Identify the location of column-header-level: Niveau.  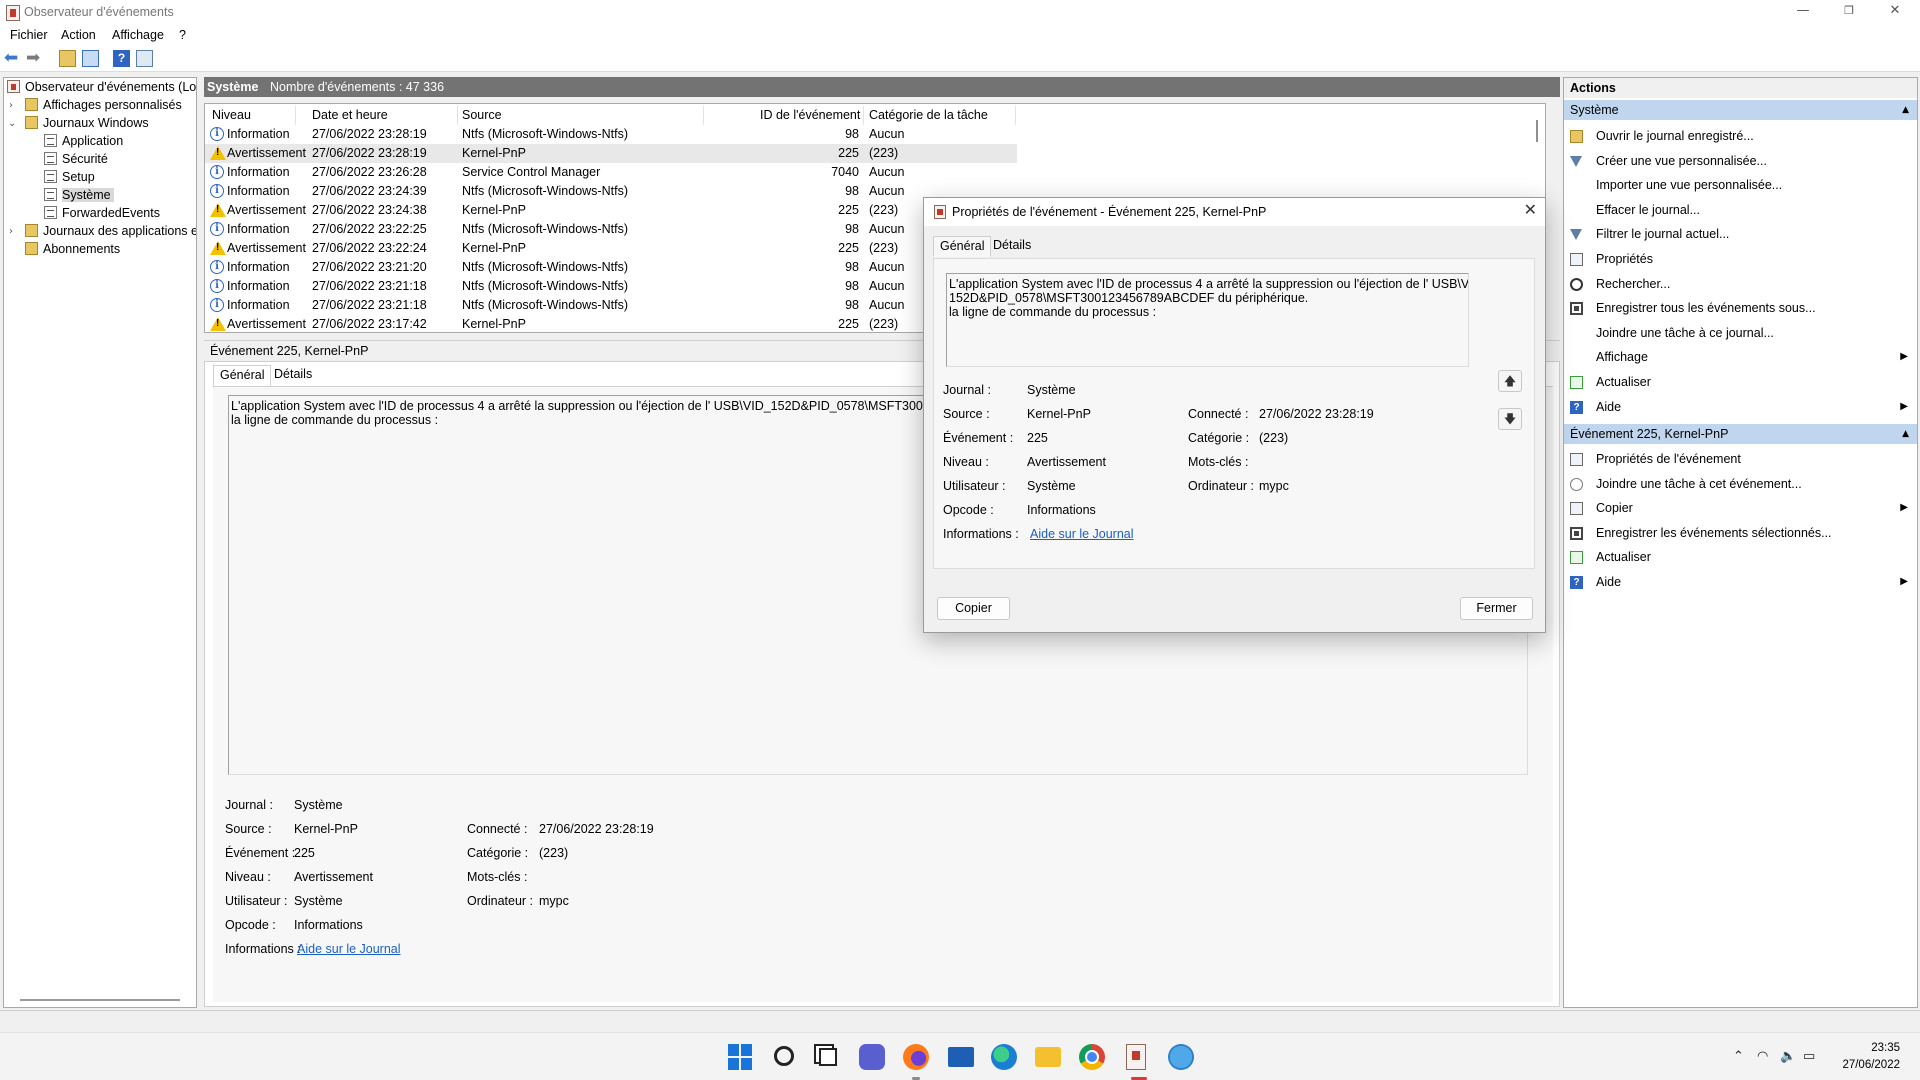
(231, 115).